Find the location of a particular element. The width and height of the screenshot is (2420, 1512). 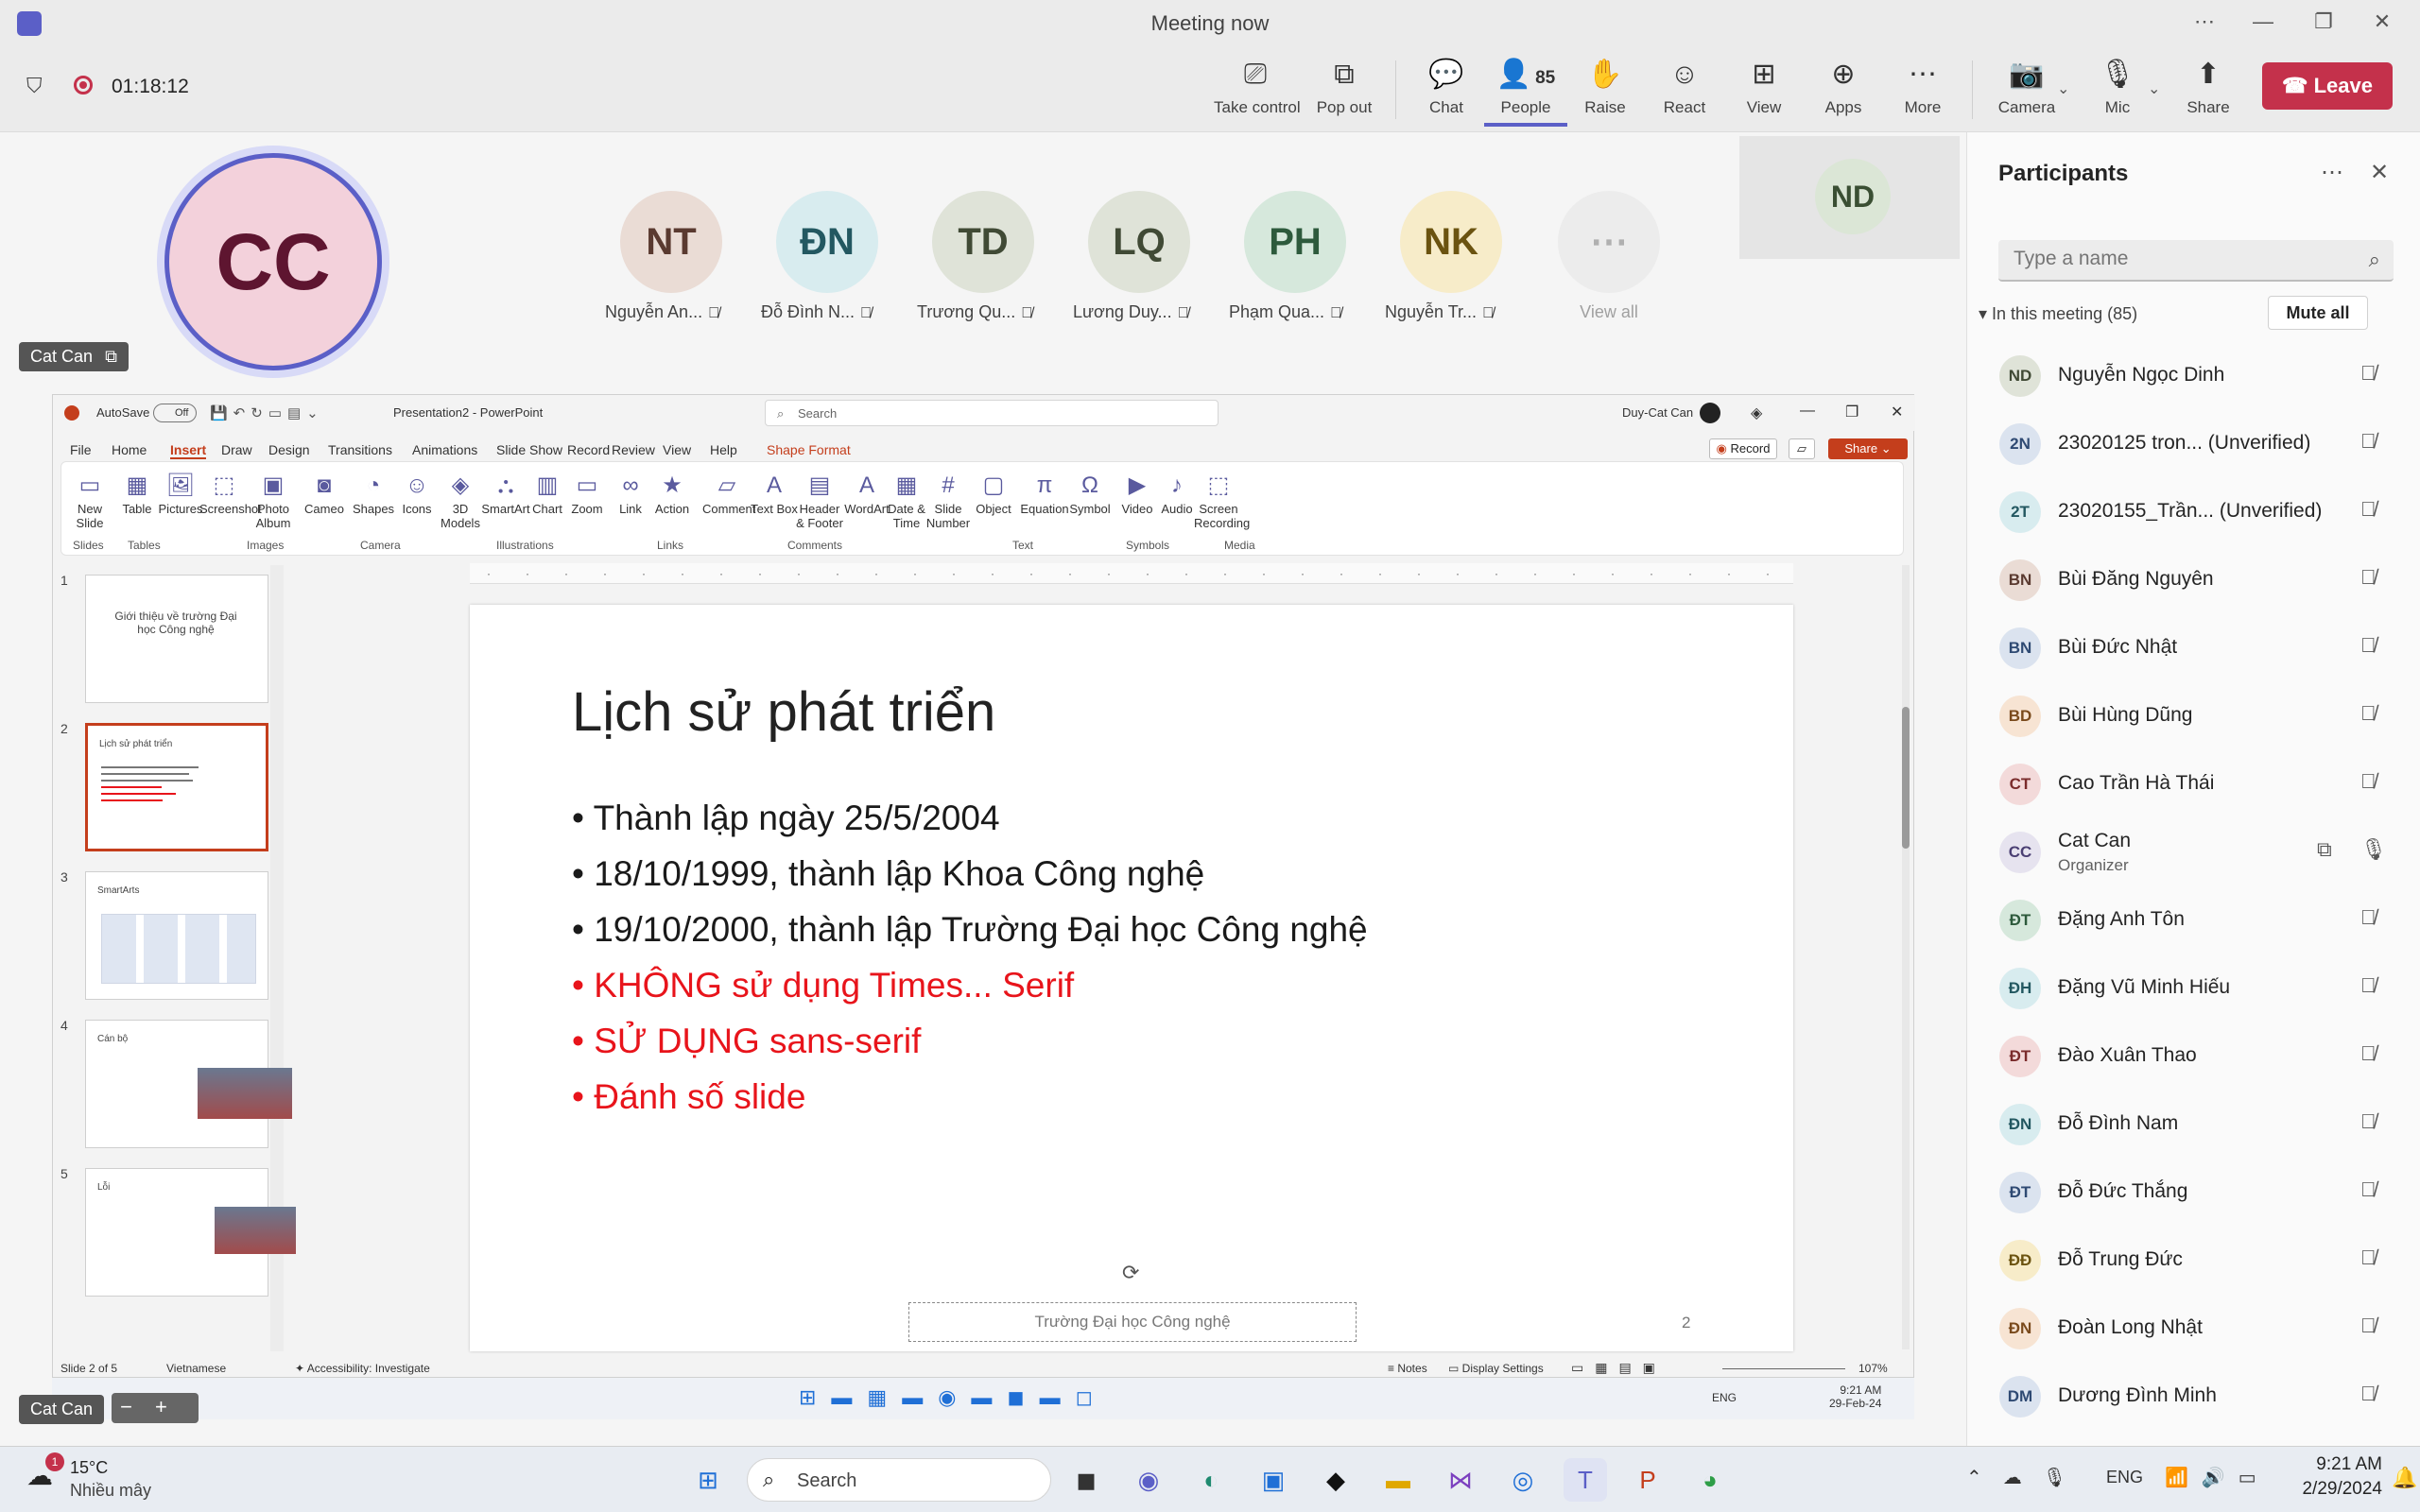

view-all-icon: ⋯ is located at coordinates (1609, 242).